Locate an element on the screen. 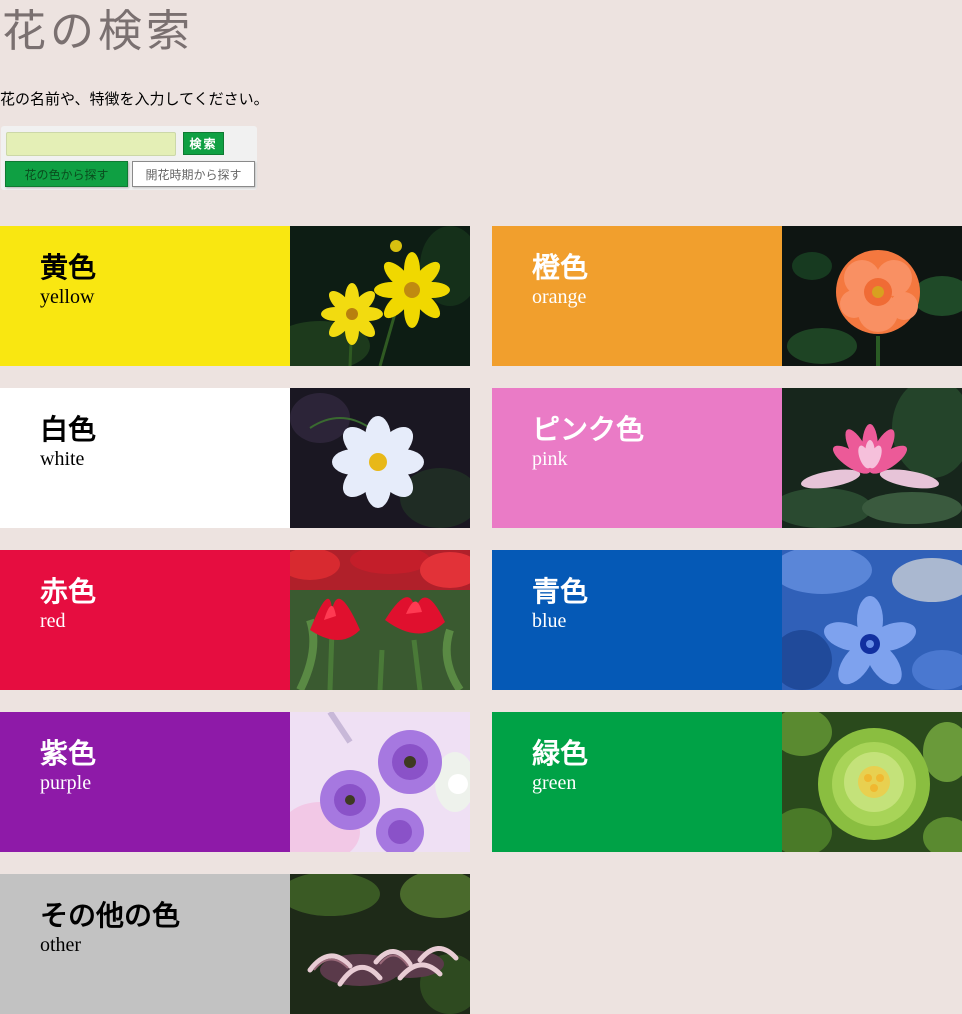 This screenshot has height=1014, width=962. search-instructions: 花の名前や、特徴を入力してください。 is located at coordinates (134, 99).